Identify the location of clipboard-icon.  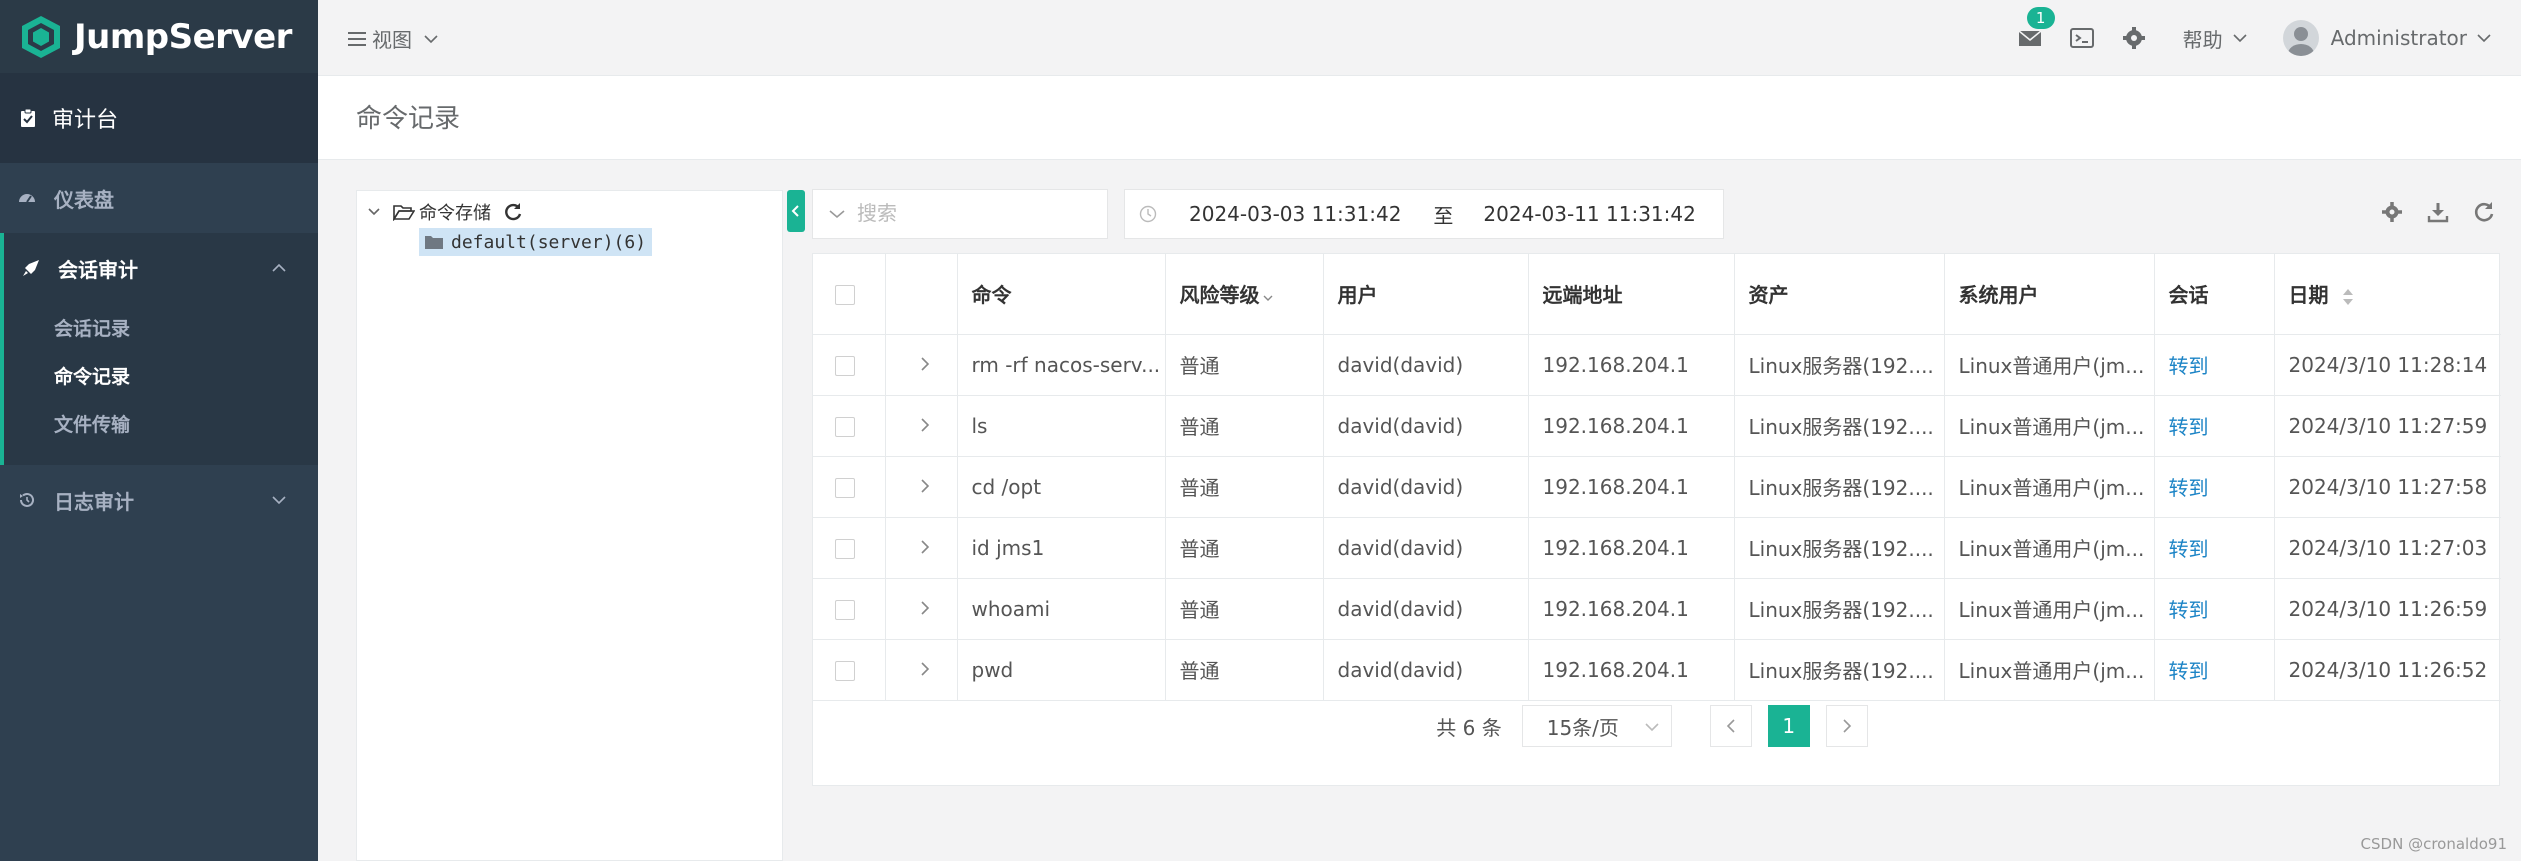
(28, 117).